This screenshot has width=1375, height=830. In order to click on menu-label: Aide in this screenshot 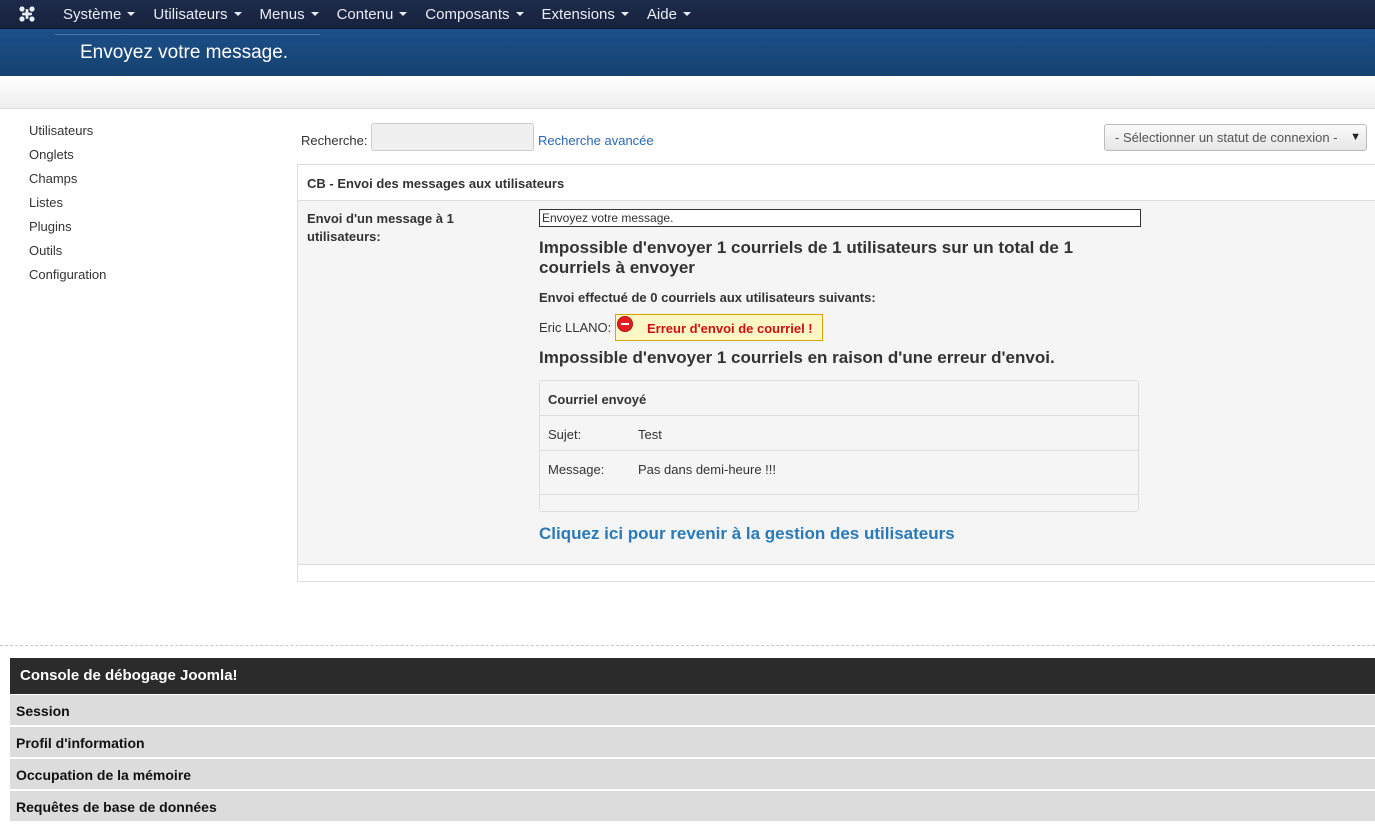, I will do `click(661, 14)`.